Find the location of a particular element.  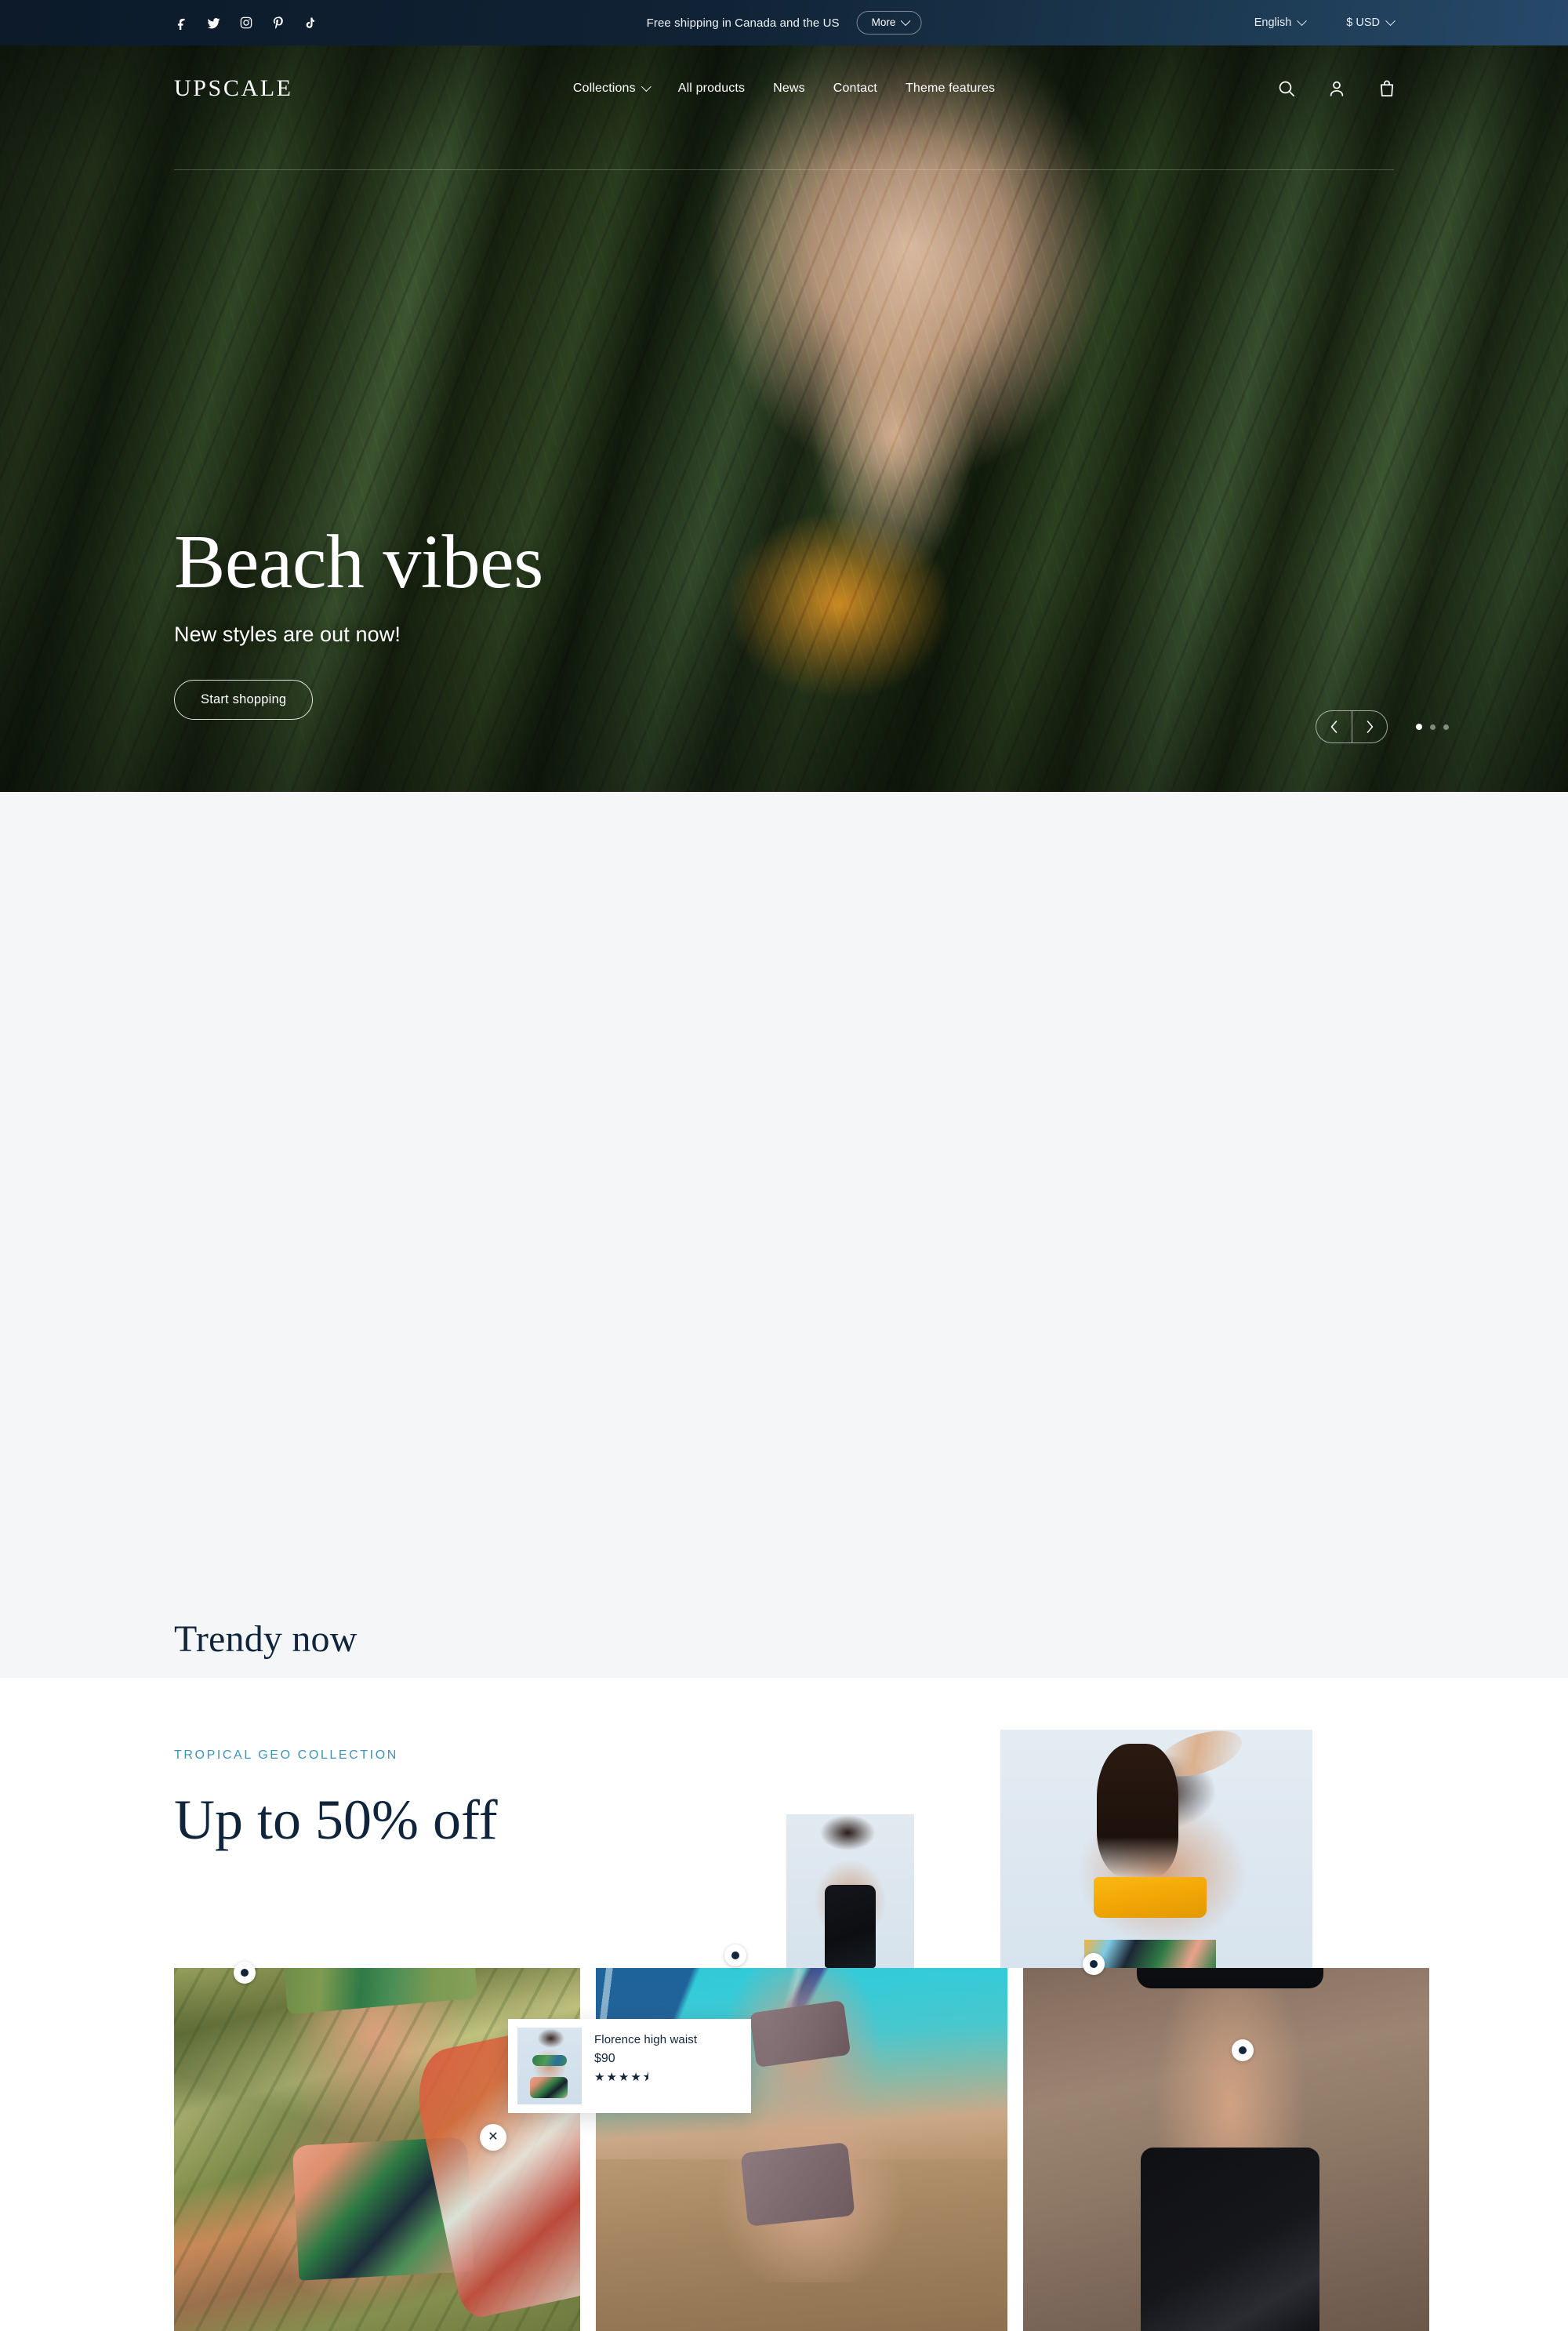

popup-close-button: ✕ is located at coordinates (493, 2137).